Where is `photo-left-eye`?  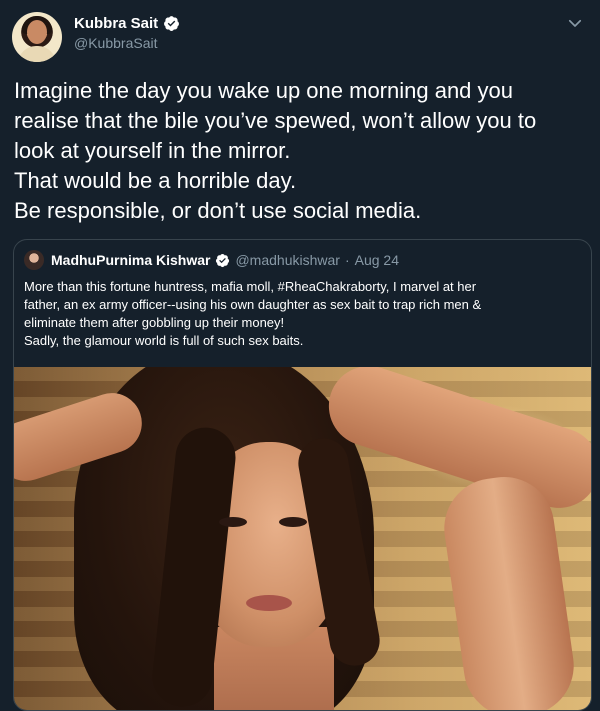 photo-left-eye is located at coordinates (233, 522).